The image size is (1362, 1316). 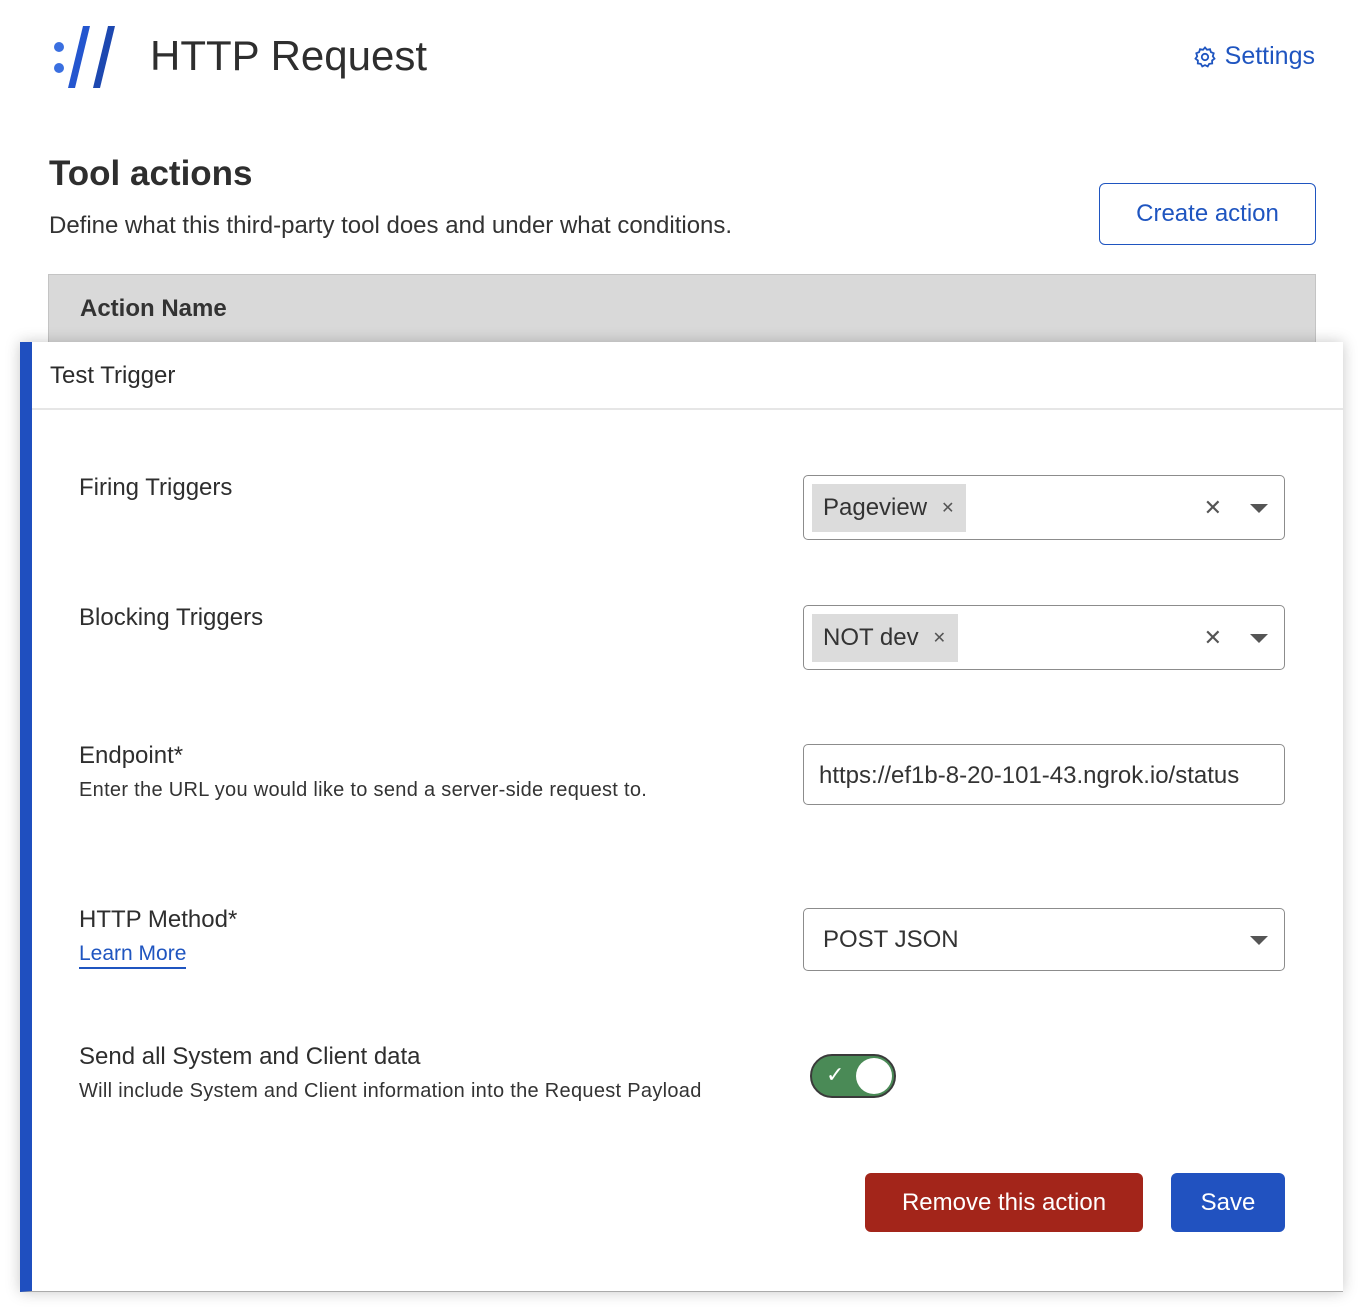 What do you see at coordinates (1044, 507) in the screenshot?
I see `firing-triggers-select: Pageview ✕ ✕` at bounding box center [1044, 507].